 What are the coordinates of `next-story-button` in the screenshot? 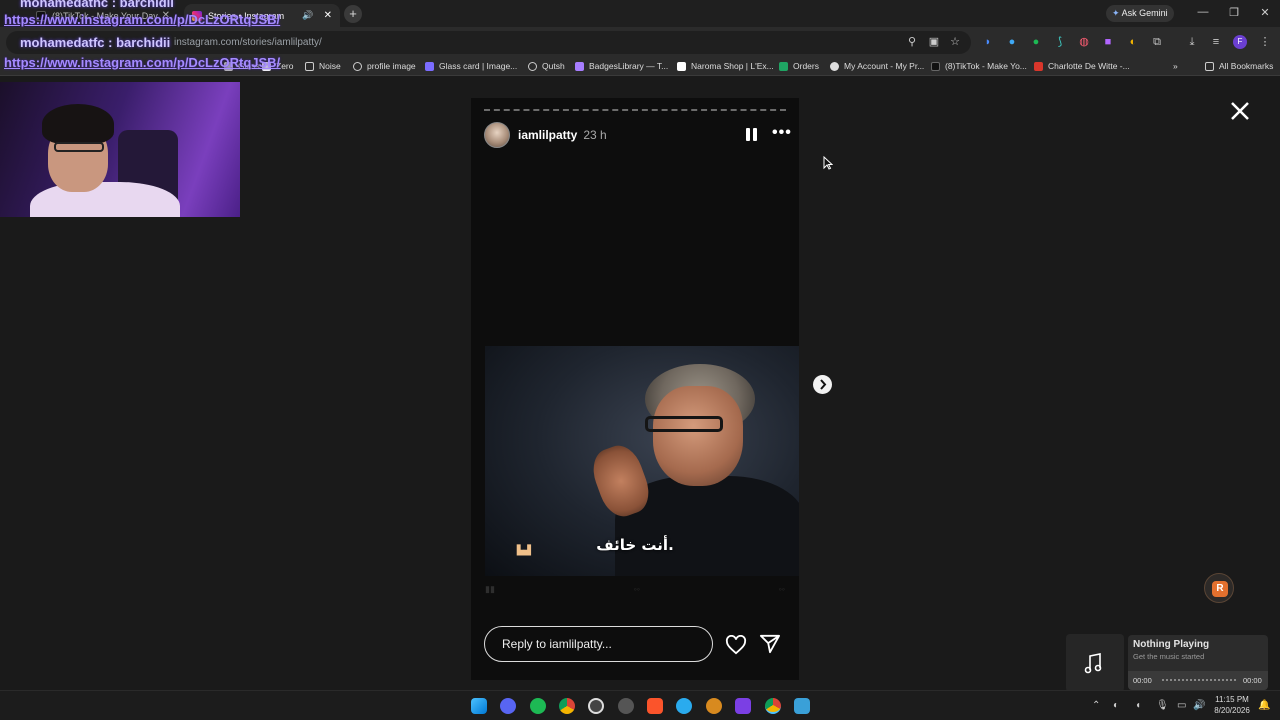 It's located at (822, 384).